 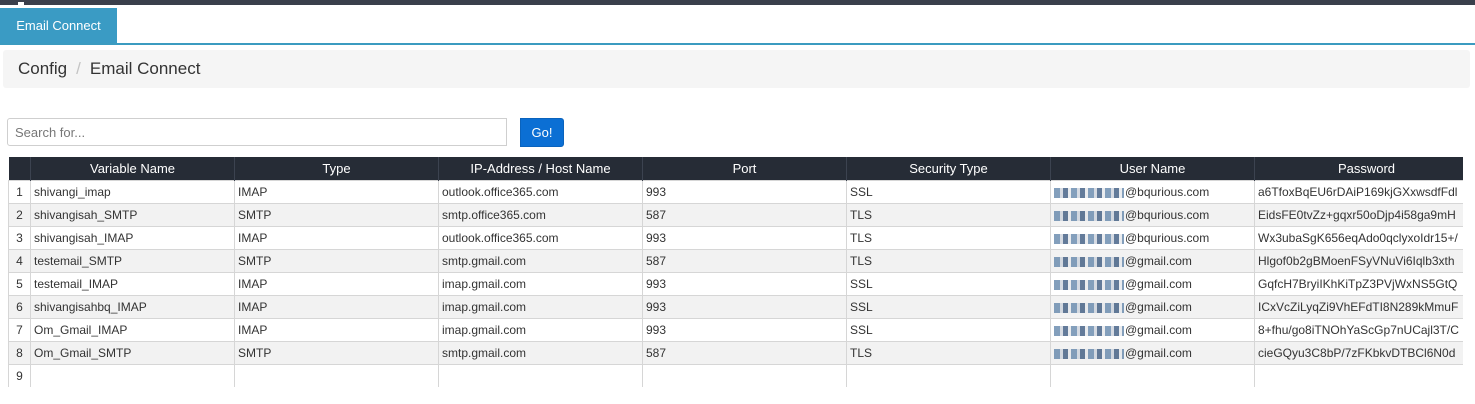 What do you see at coordinates (1358, 215) in the screenshot?
I see `cell-password: EidsFE0tvZz+gqxr50oDjp4i58ga9mH` at bounding box center [1358, 215].